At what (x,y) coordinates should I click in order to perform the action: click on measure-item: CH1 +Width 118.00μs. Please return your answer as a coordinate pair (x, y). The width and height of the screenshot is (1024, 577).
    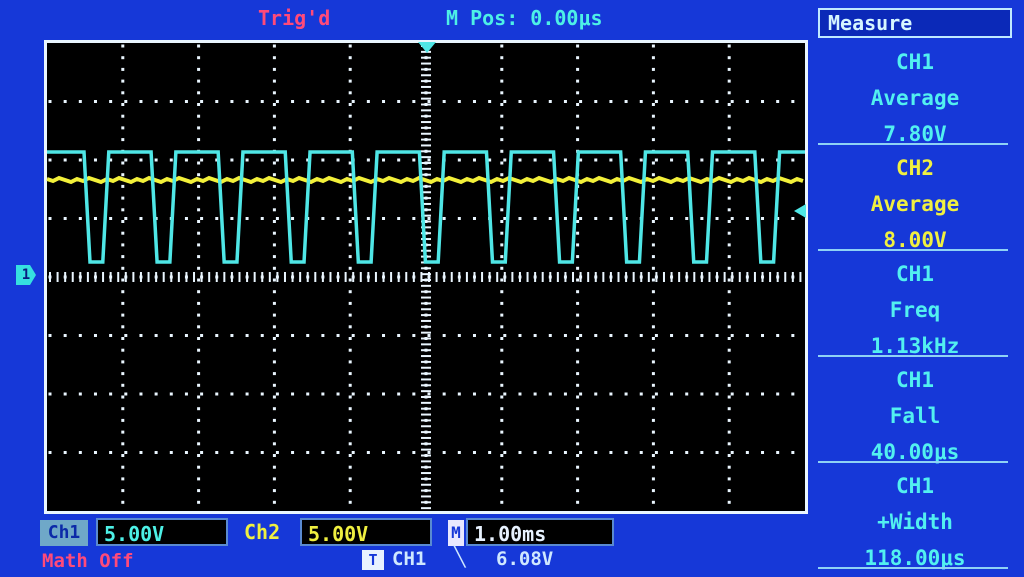
    Looking at the image, I should click on (915, 522).